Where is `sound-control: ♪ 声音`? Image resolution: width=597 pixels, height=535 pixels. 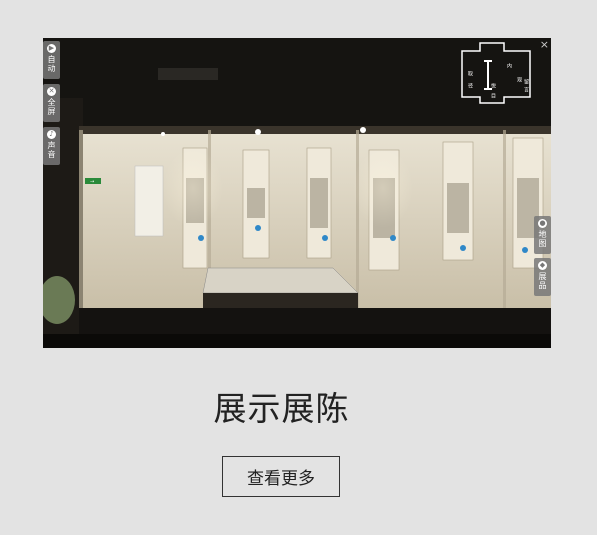 sound-control: ♪ 声音 is located at coordinates (51, 146).